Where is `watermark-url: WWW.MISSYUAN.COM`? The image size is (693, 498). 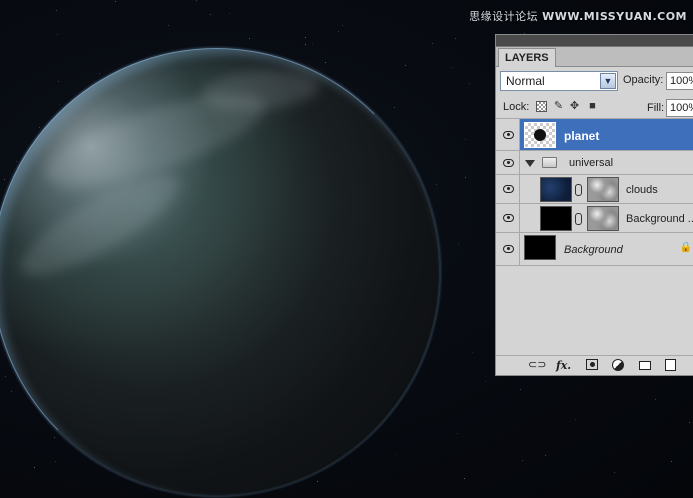 watermark-url: WWW.MISSYUAN.COM is located at coordinates (614, 16).